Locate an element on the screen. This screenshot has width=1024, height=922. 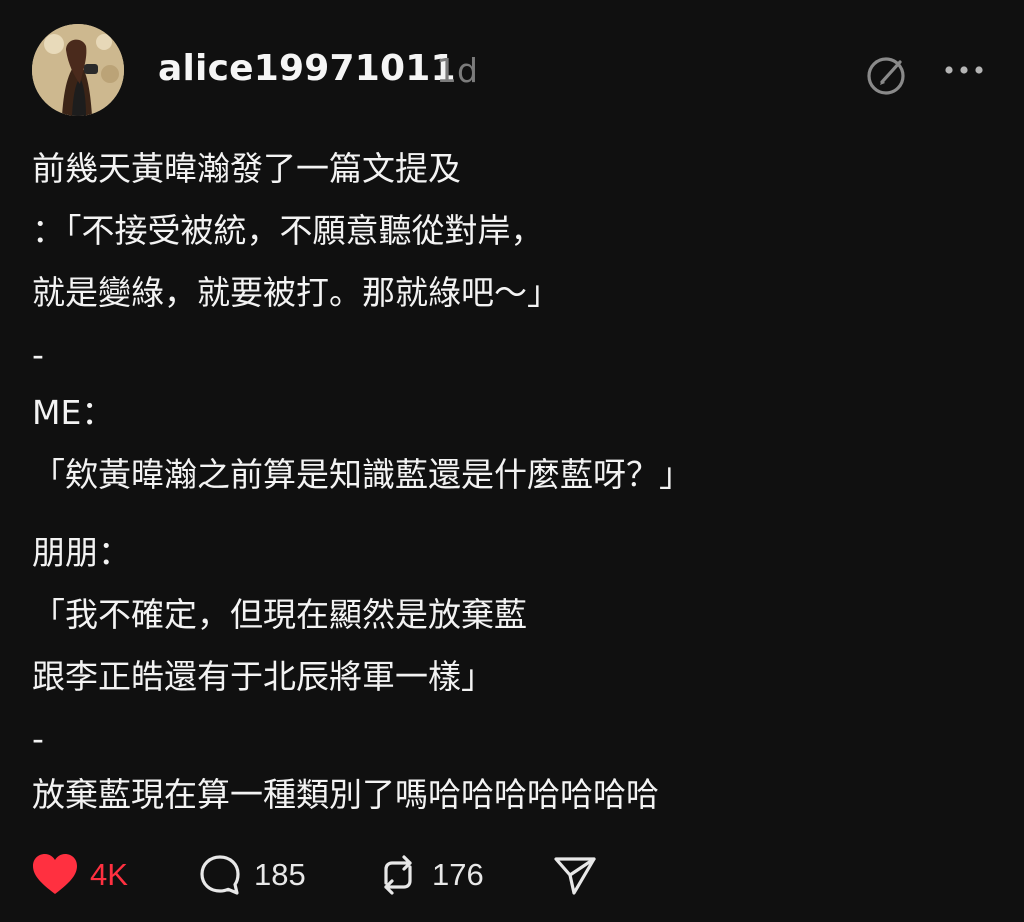
repost-button: 176 is located at coordinates (430, 875).